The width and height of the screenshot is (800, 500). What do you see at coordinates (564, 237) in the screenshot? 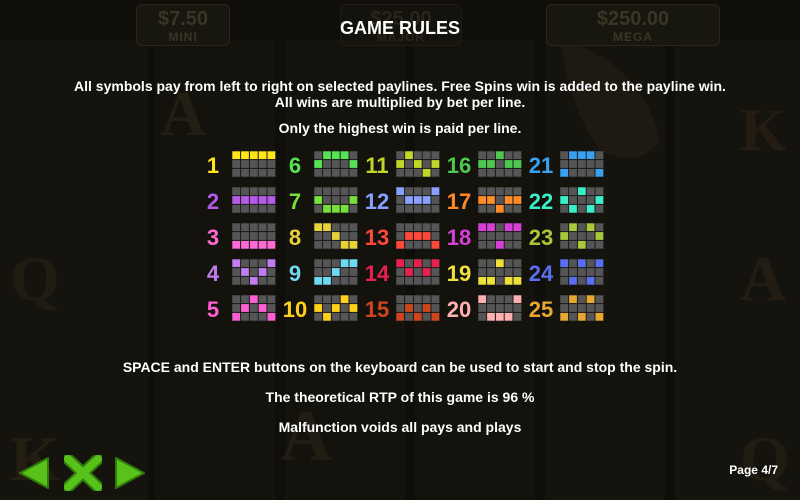
I see `payline-23: 23` at bounding box center [564, 237].